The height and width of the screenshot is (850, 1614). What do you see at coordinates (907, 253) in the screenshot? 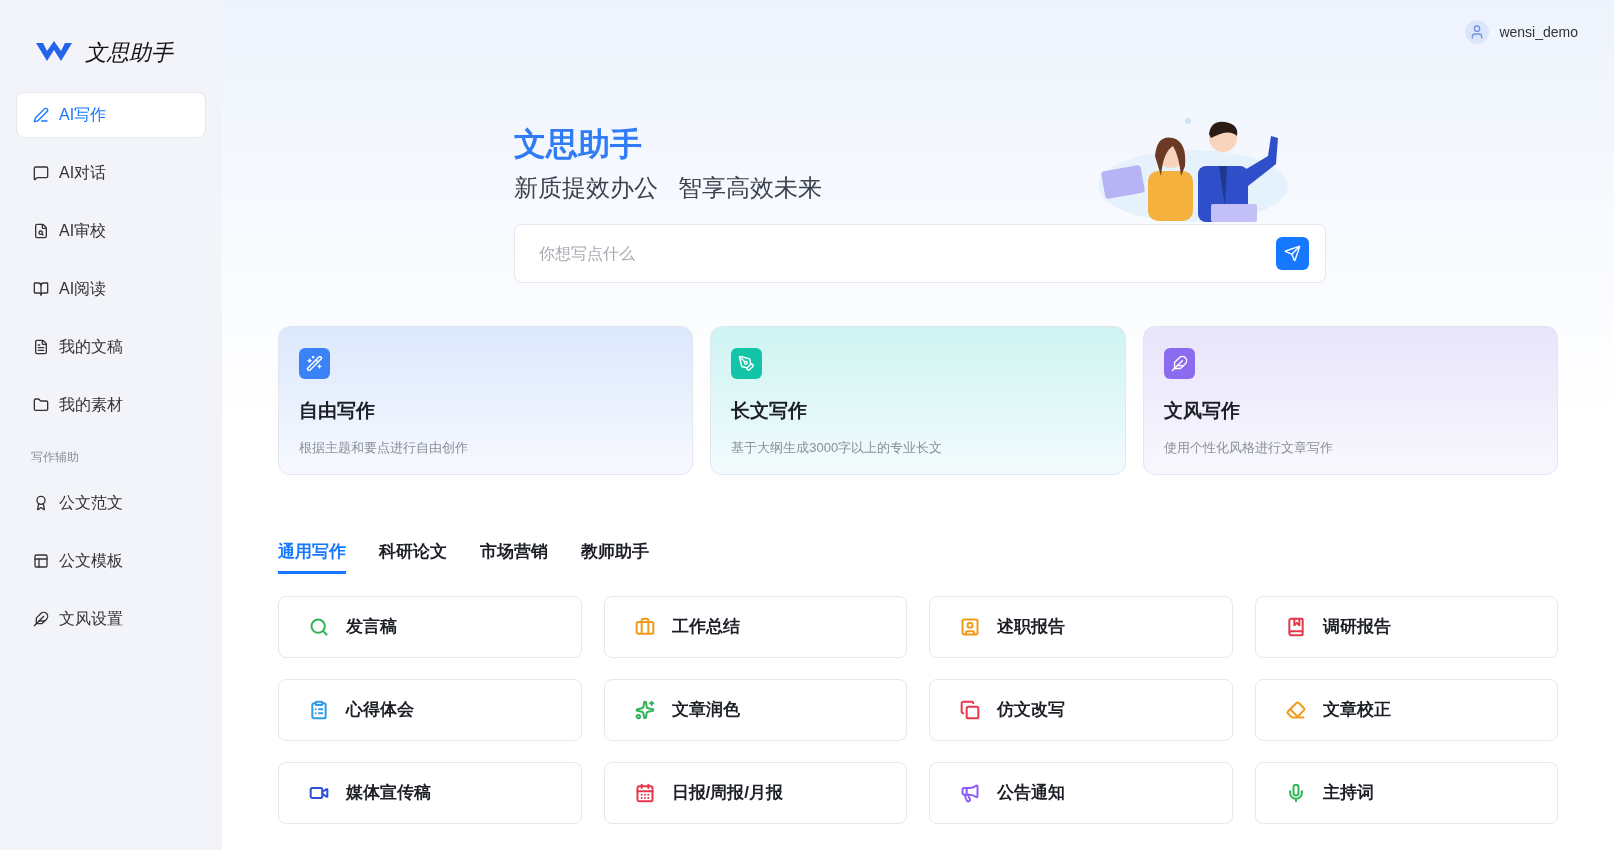
I see `prompt-field: 你想写点什么` at bounding box center [907, 253].